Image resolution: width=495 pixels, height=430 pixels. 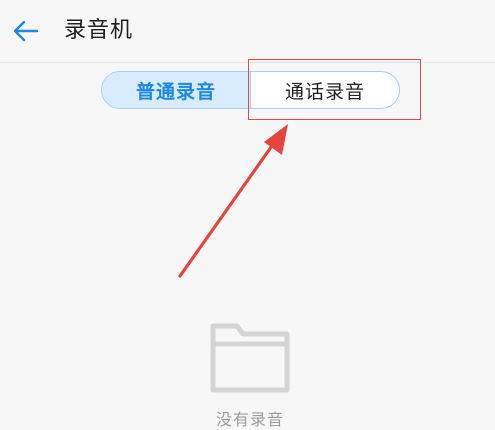 What do you see at coordinates (250, 358) in the screenshot?
I see `folder-icon` at bounding box center [250, 358].